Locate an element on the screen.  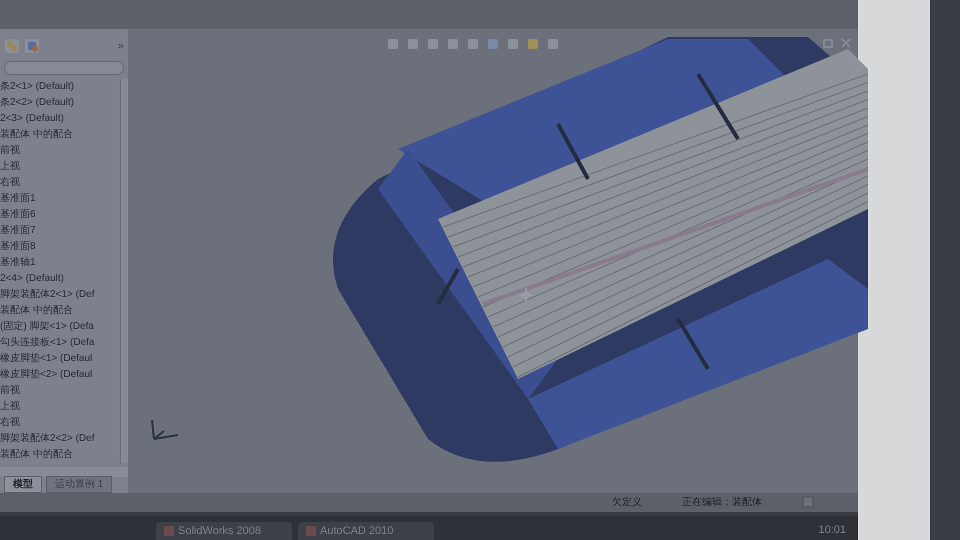
tree-item: 条2<1> (Default) is located at coordinates (60, 86).